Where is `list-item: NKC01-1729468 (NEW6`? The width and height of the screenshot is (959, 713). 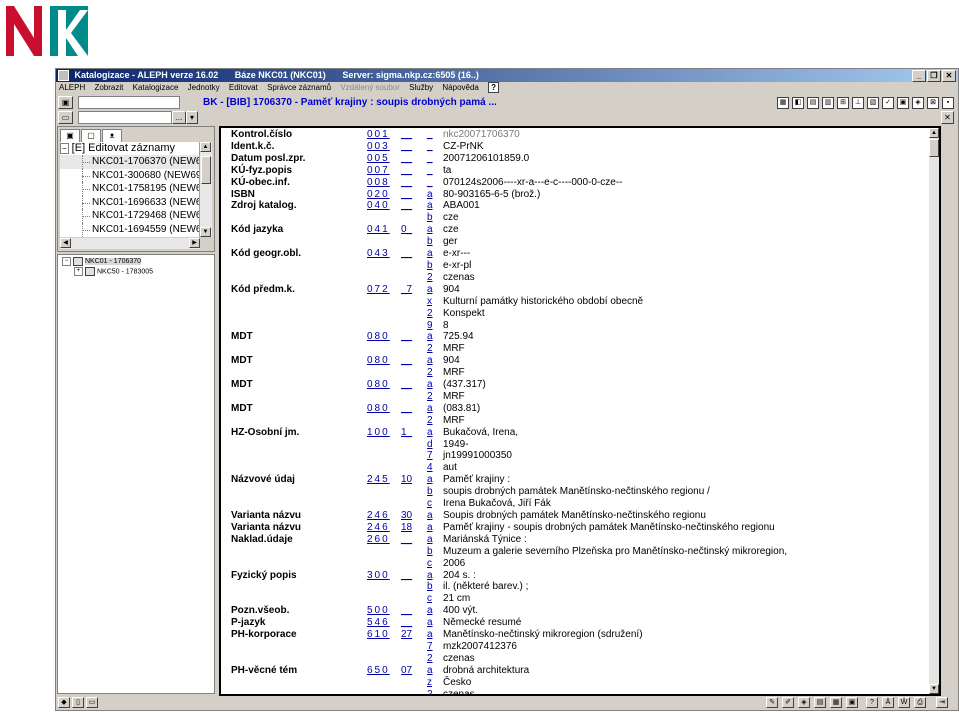 list-item: NKC01-1729468 (NEW6 is located at coordinates (130, 216).